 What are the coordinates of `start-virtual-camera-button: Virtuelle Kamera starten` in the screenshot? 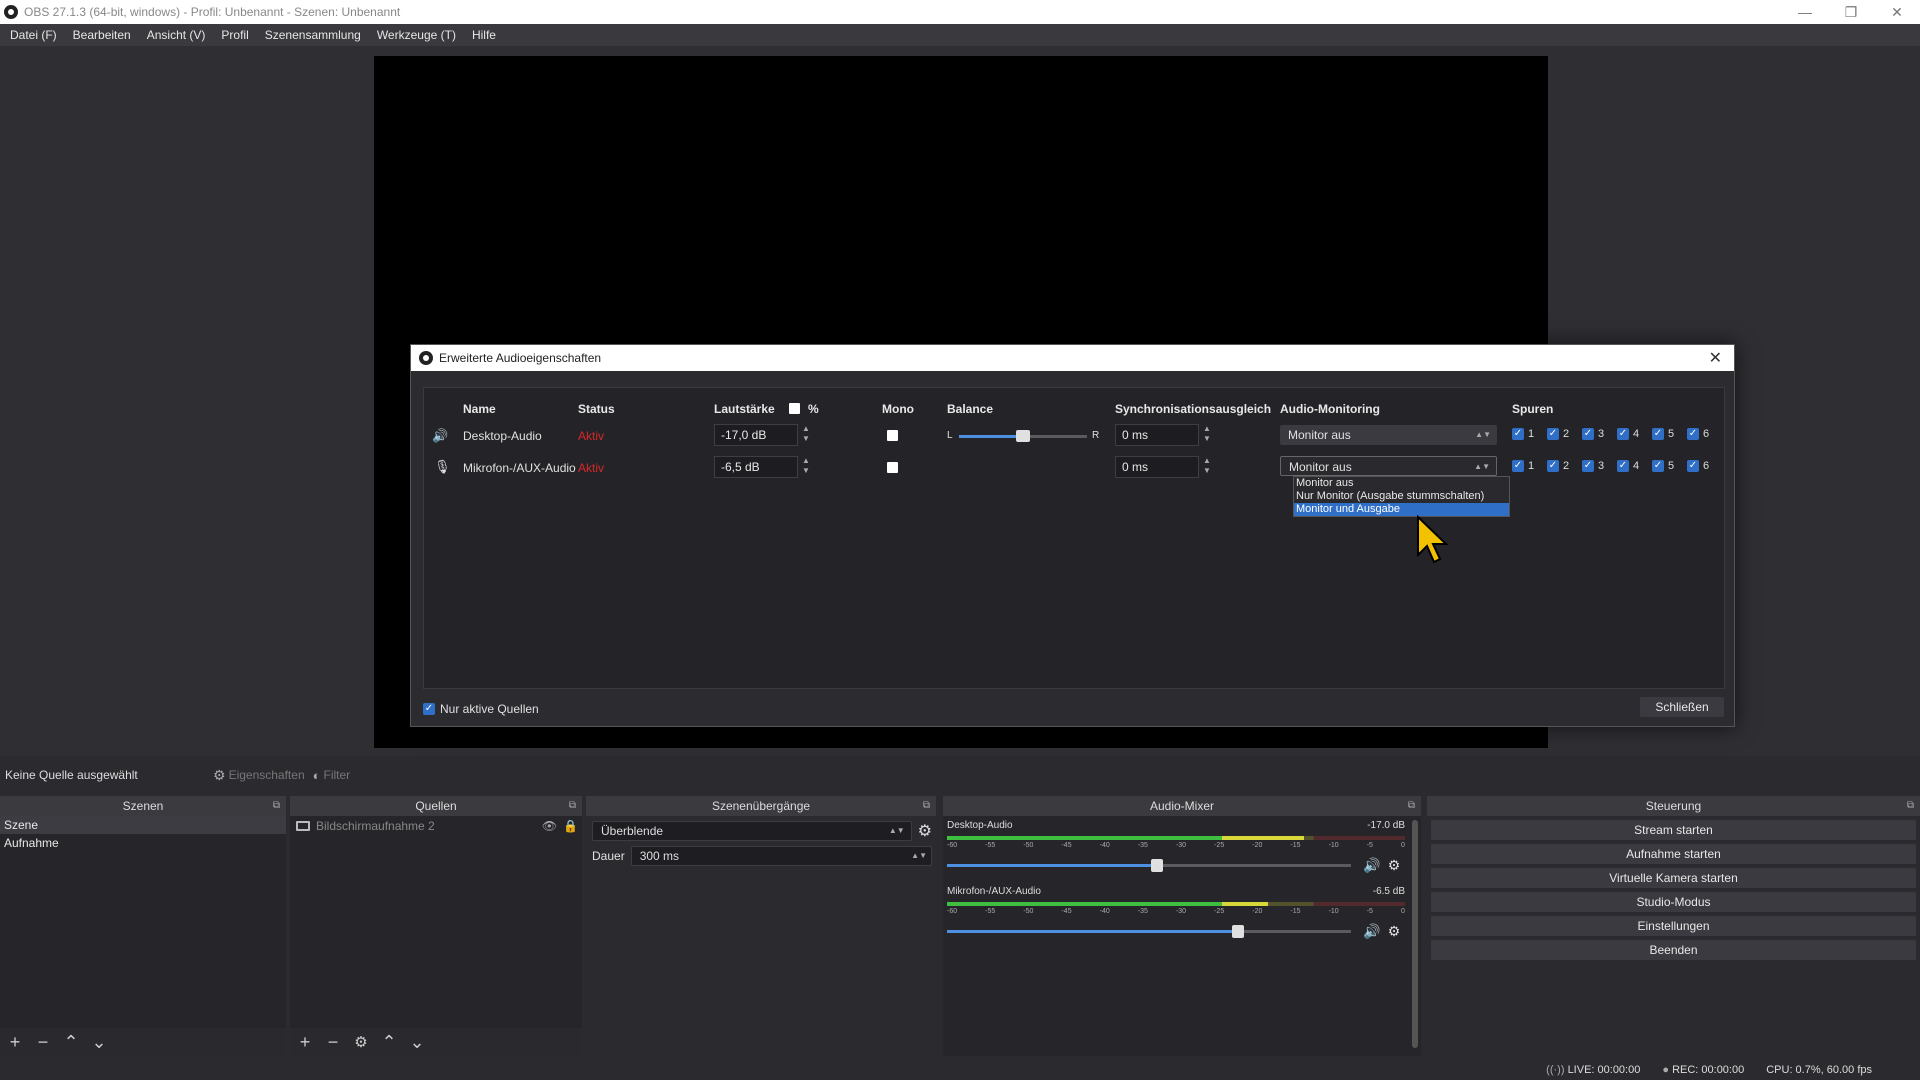 It's located at (1673, 878).